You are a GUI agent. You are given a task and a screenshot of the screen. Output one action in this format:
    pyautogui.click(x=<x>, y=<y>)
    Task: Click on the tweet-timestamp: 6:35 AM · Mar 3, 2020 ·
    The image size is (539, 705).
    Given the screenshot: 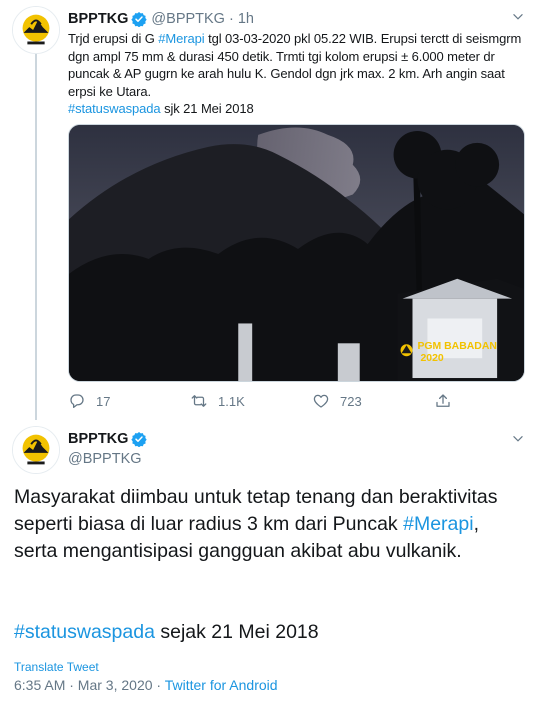 What is the action you would take?
    pyautogui.click(x=89, y=685)
    